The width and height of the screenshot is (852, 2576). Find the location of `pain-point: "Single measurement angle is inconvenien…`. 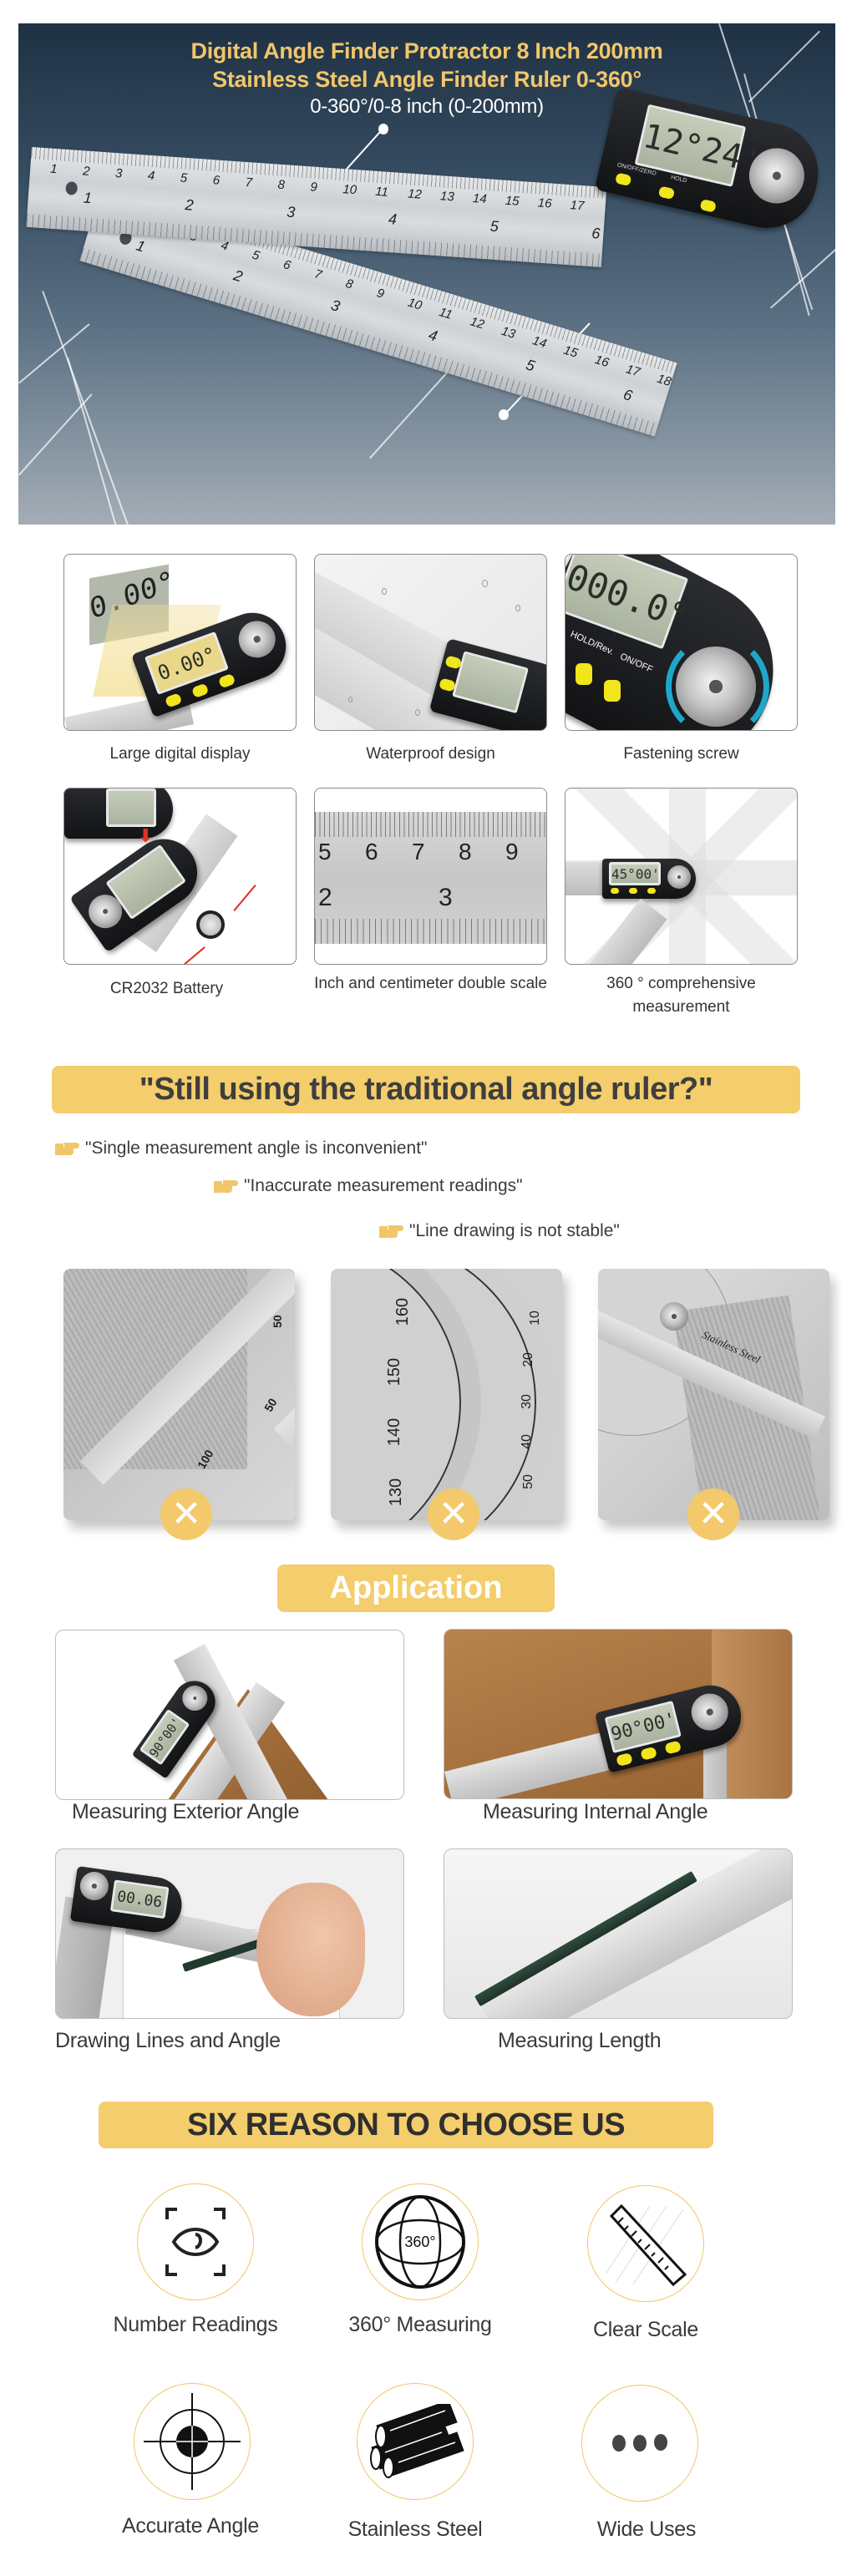

pain-point: "Single measurement angle is inconvenien… is located at coordinates (241, 1148).